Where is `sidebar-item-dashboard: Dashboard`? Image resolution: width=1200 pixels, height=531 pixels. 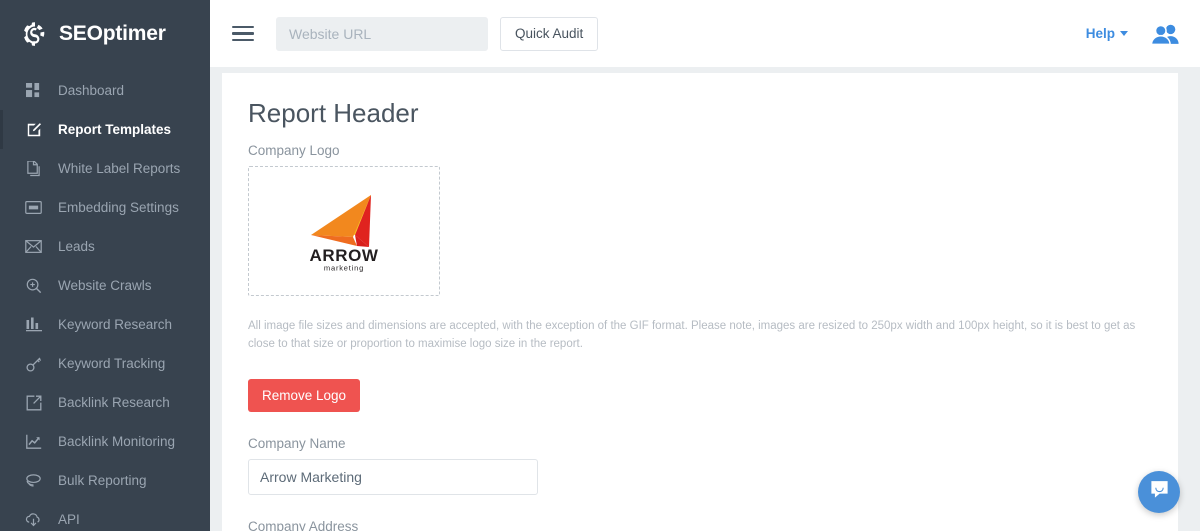 sidebar-item-dashboard: Dashboard is located at coordinates (105, 90).